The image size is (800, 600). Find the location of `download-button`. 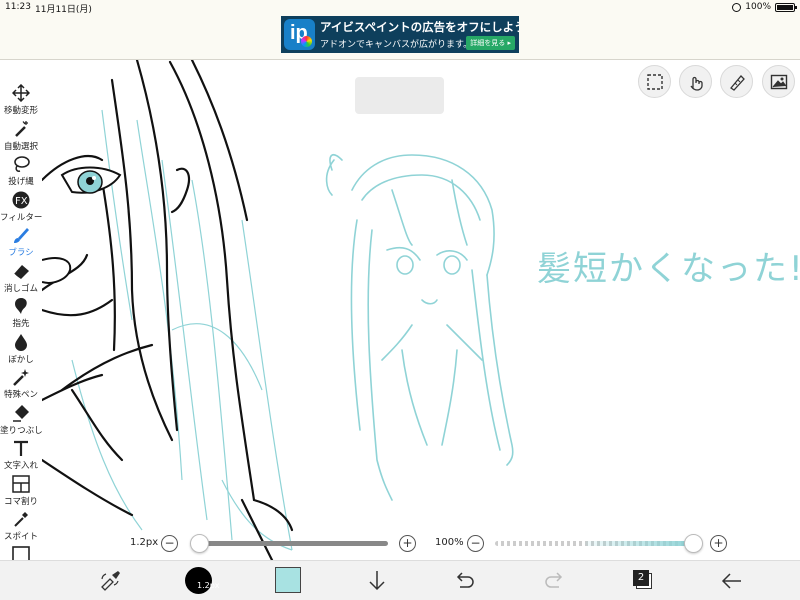

download-button is located at coordinates (377, 581).